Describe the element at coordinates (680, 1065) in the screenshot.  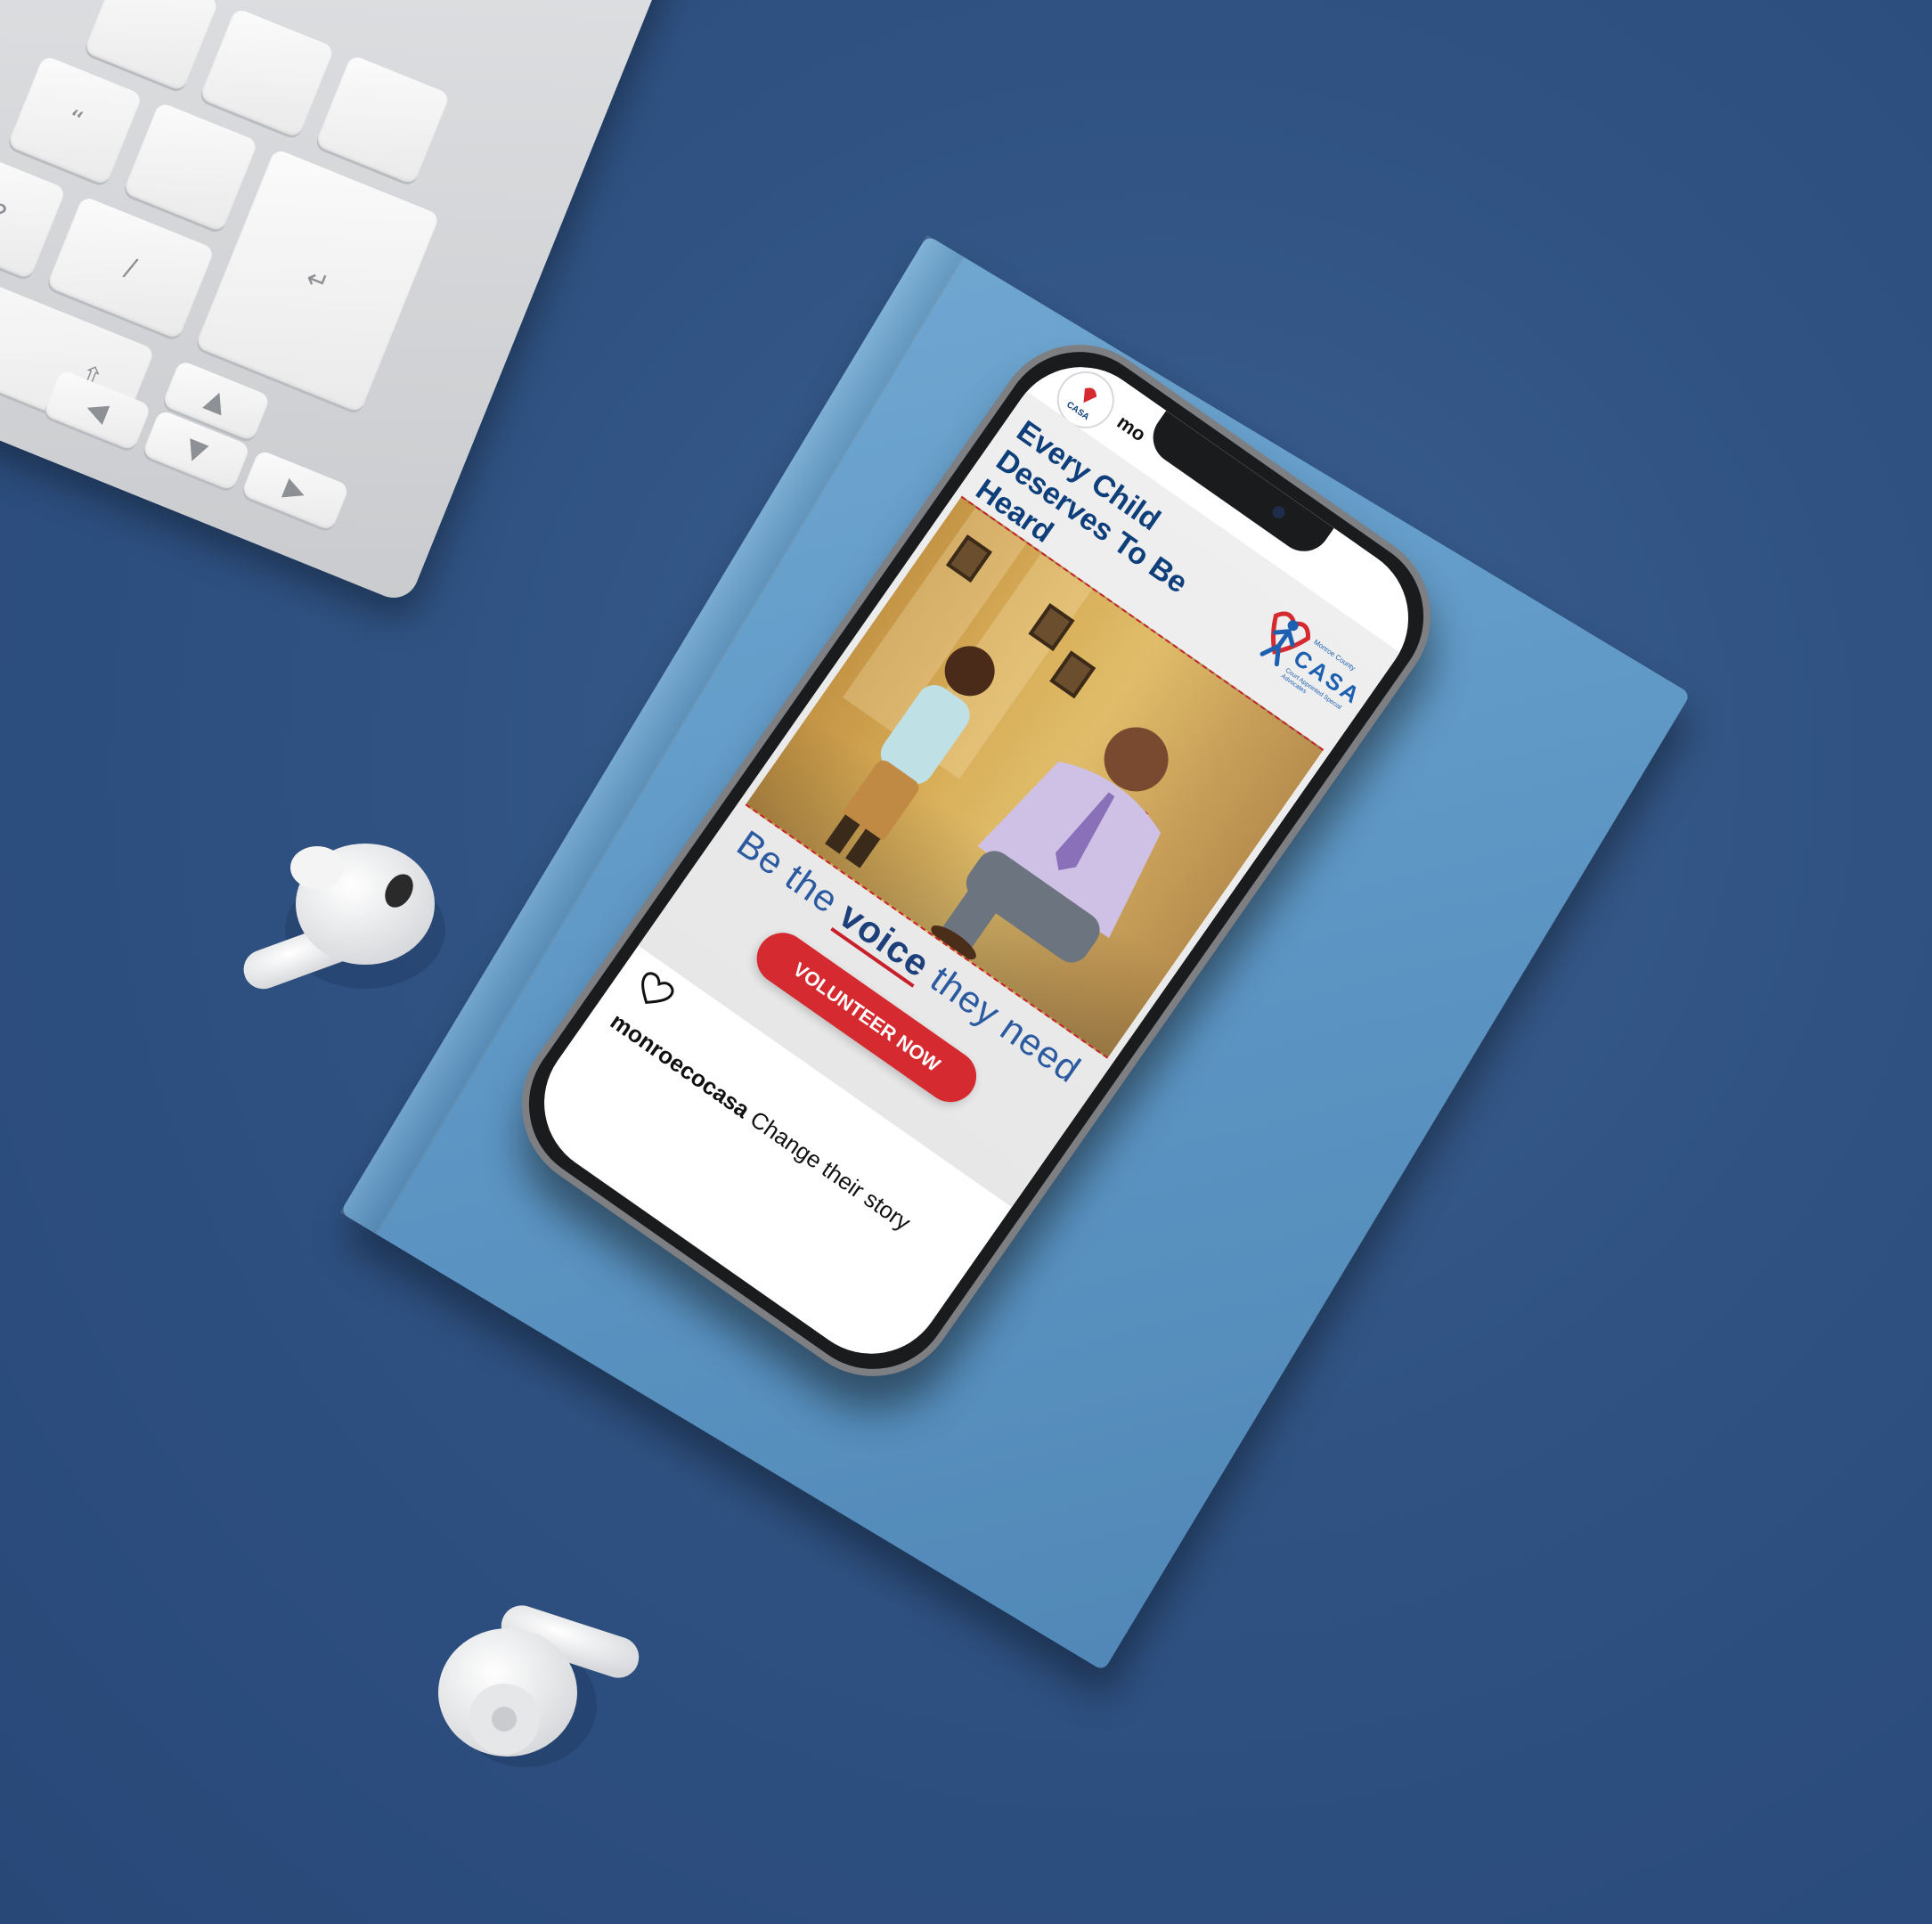
I see `caption-username: monroecocasa` at that location.